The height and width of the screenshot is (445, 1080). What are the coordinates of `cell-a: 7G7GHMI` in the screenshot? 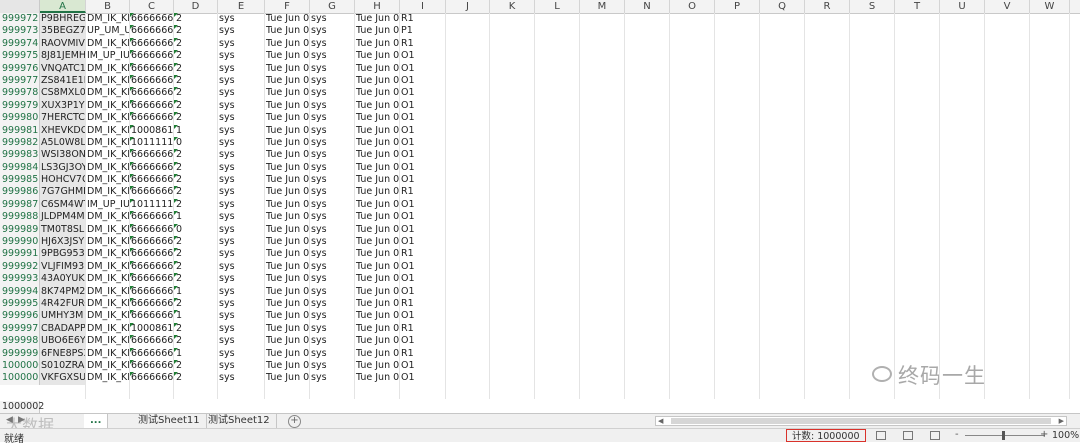 It's located at (63, 192).